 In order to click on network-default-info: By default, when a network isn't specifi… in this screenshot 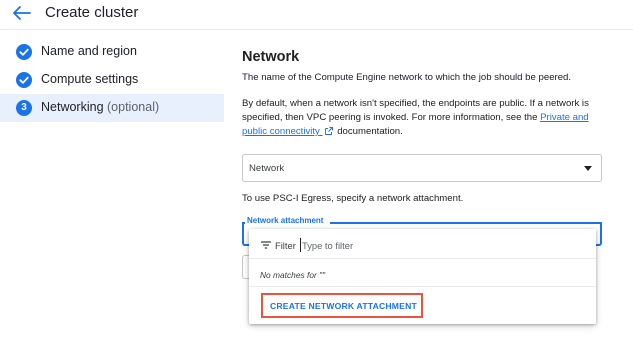, I will do `click(422, 118)`.